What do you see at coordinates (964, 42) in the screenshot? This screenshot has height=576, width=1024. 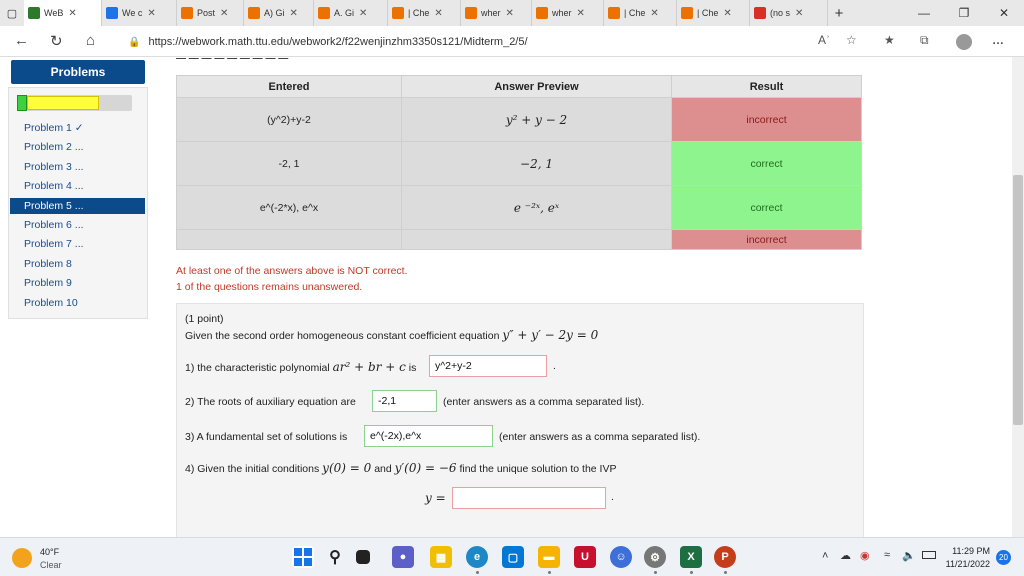 I see `profile-avatar` at bounding box center [964, 42].